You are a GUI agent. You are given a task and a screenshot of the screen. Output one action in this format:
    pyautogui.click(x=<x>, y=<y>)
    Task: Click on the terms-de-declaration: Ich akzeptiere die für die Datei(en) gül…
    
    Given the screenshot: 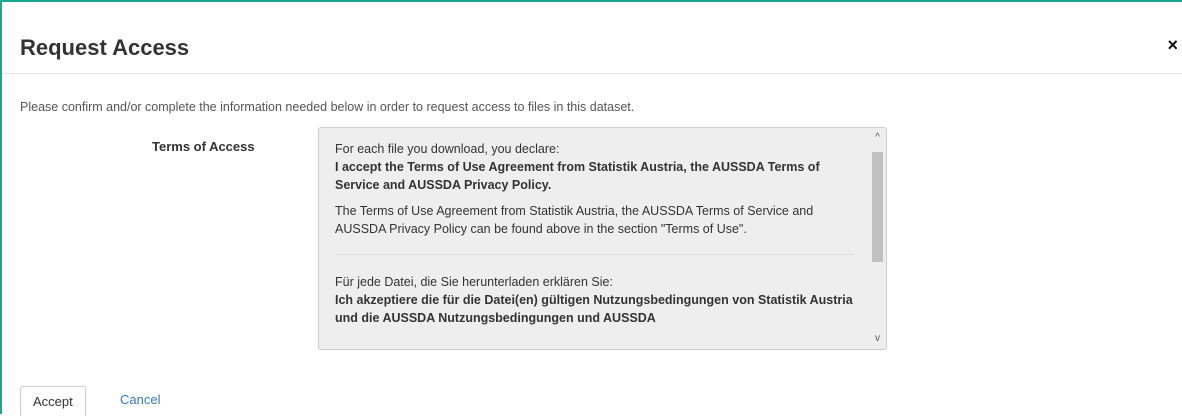 What is the action you would take?
    pyautogui.click(x=594, y=309)
    